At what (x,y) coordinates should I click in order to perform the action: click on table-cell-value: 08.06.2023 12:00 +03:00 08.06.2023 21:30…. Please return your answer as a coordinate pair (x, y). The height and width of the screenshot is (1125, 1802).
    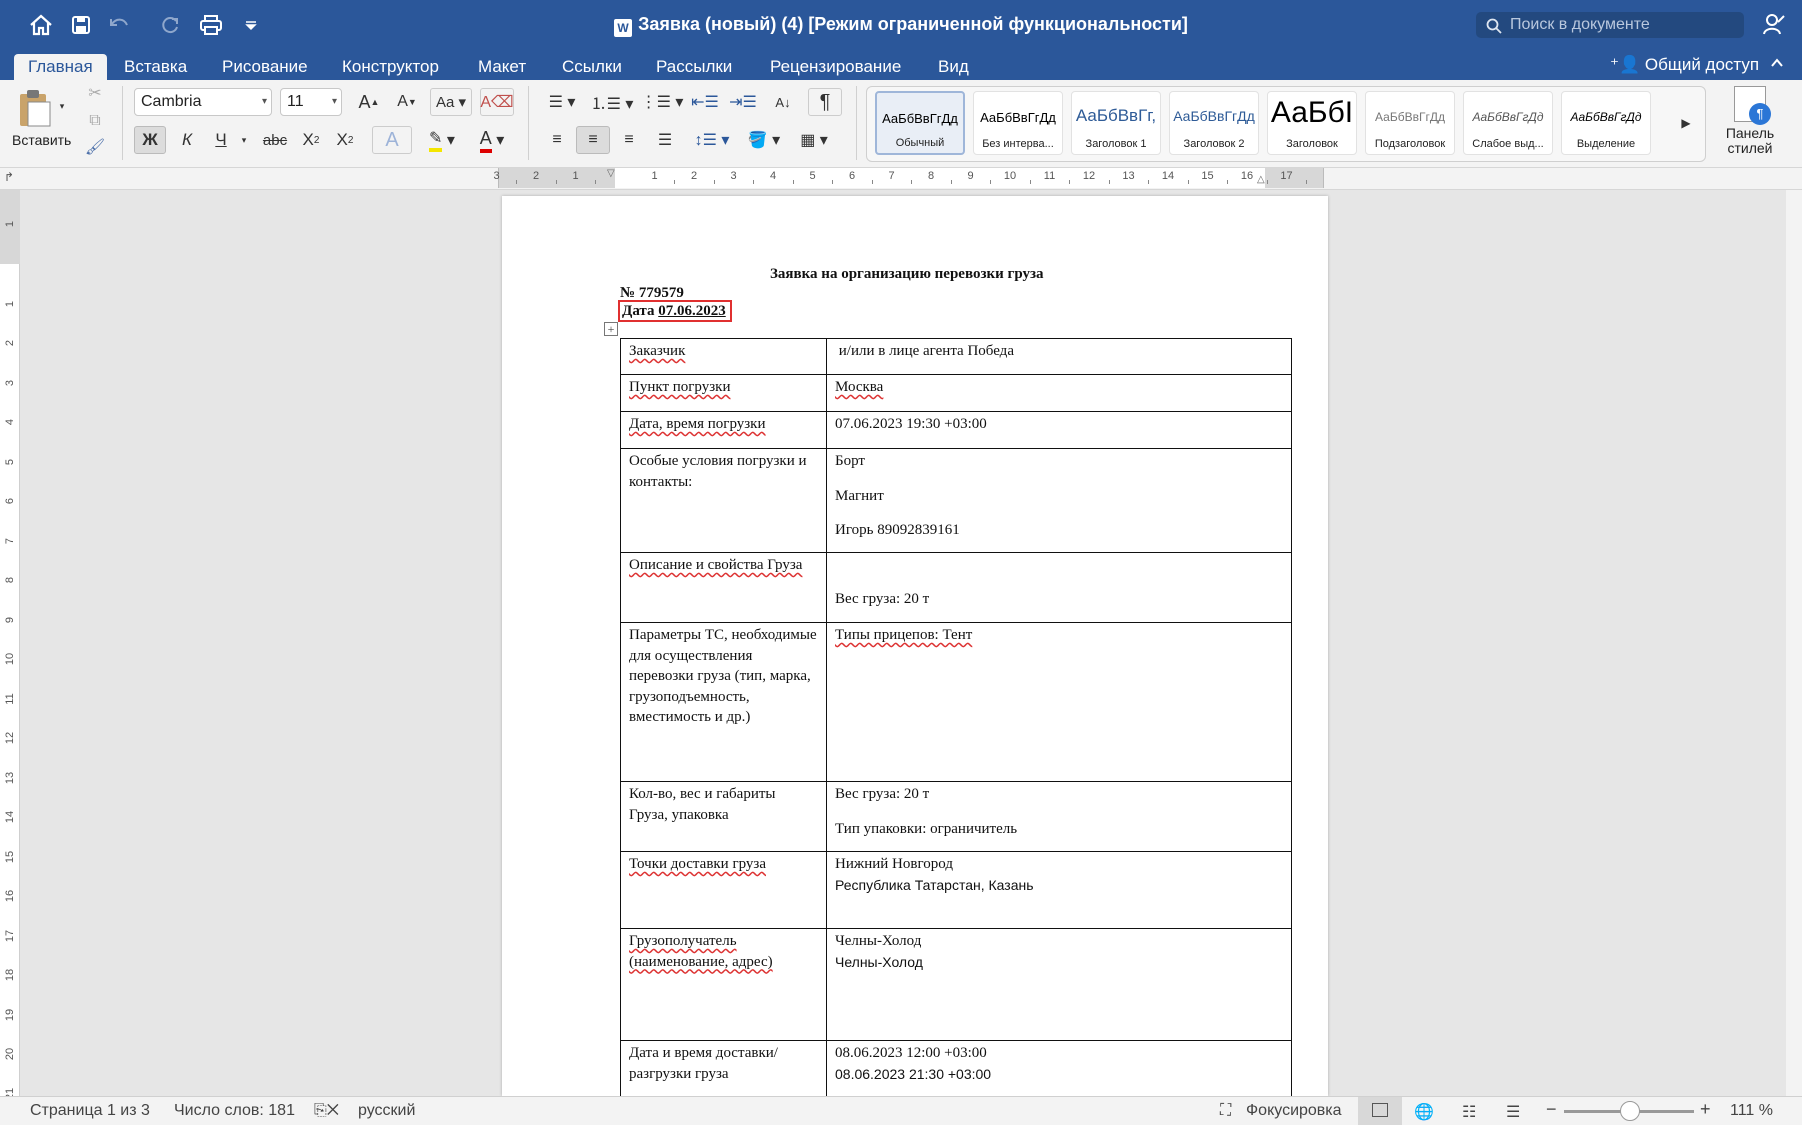
    Looking at the image, I should click on (1059, 1068).